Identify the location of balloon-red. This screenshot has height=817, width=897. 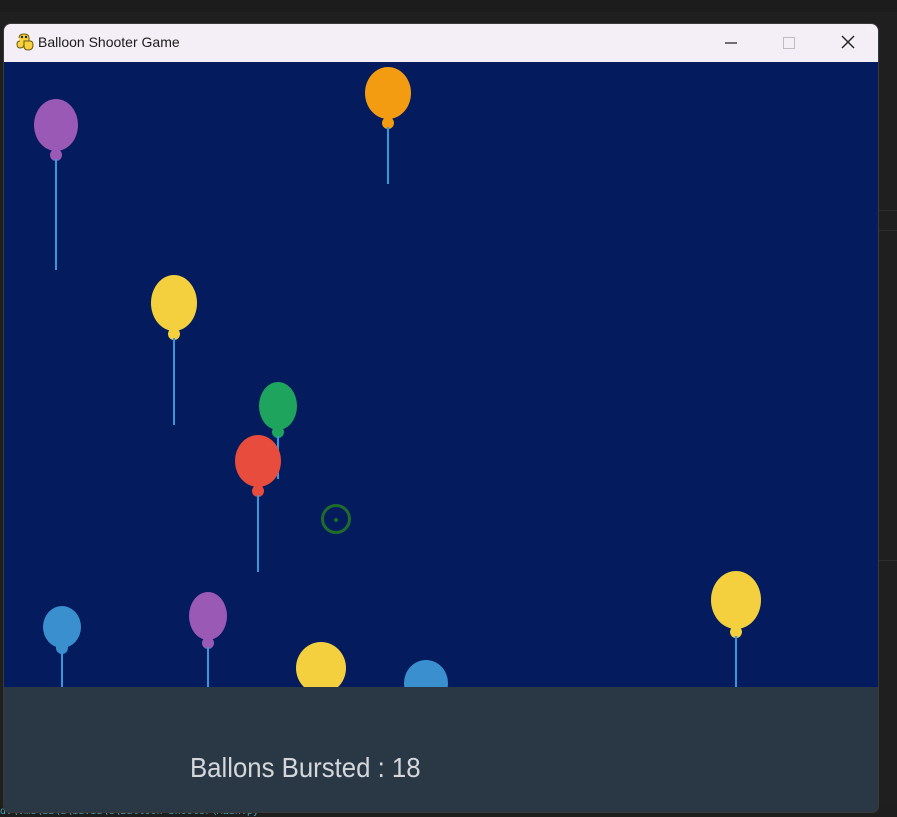
(258, 506).